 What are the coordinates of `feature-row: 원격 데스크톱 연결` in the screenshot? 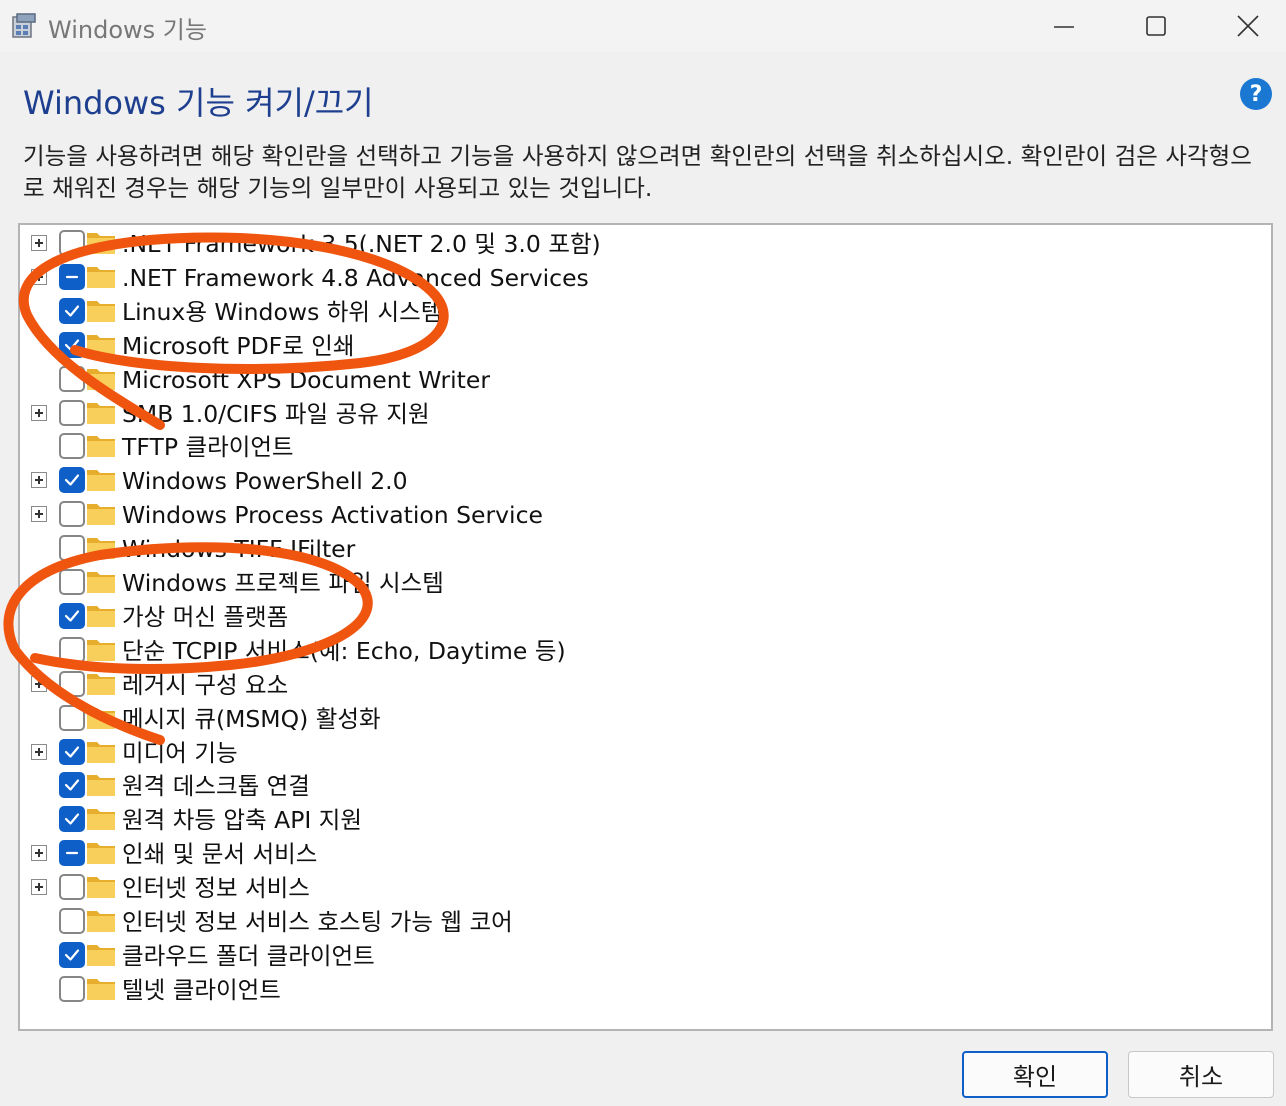 It's located at (645, 786).